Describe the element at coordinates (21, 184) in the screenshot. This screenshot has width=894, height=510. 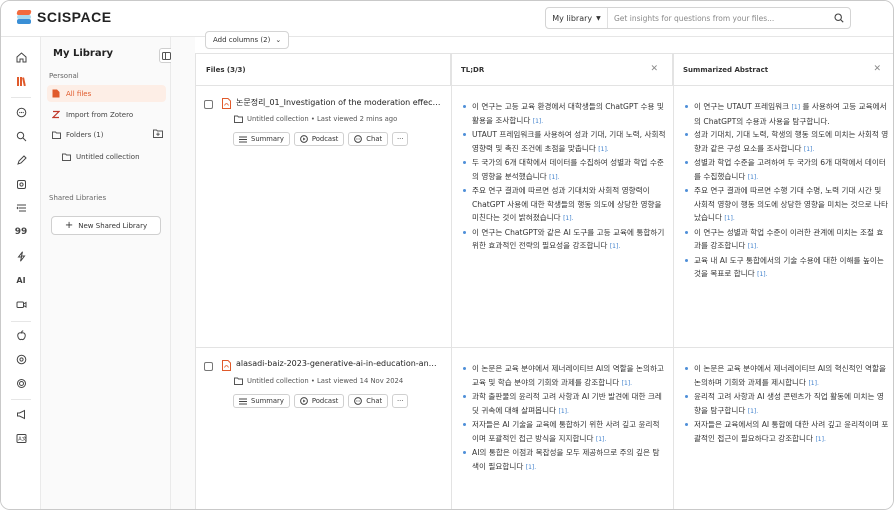
I see `extract-data-icon` at that location.